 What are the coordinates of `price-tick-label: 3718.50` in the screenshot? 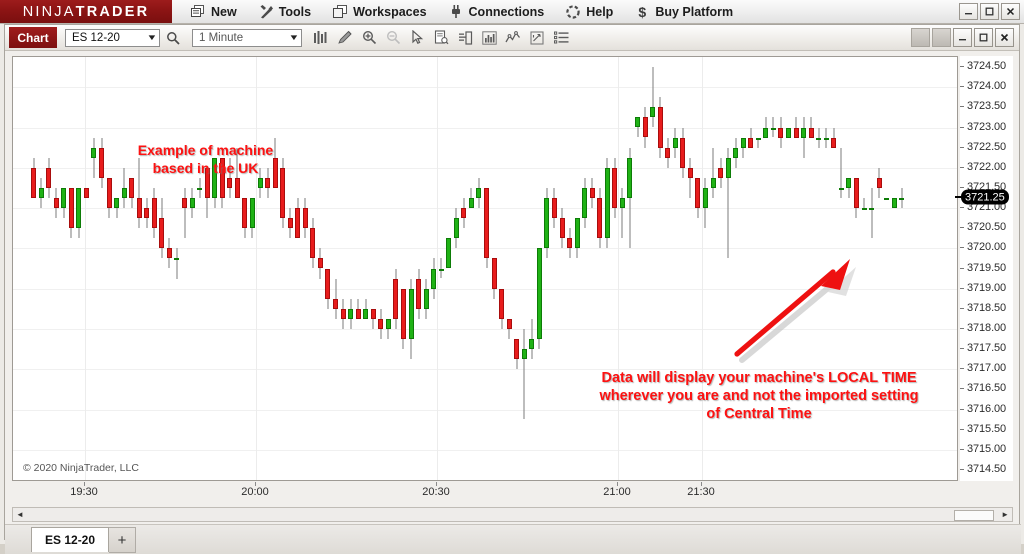 It's located at (987, 307).